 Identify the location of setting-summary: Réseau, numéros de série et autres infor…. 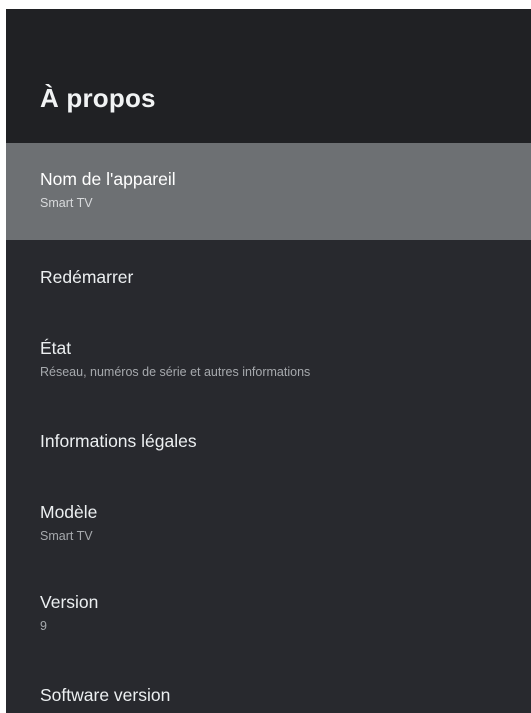
(175, 372).